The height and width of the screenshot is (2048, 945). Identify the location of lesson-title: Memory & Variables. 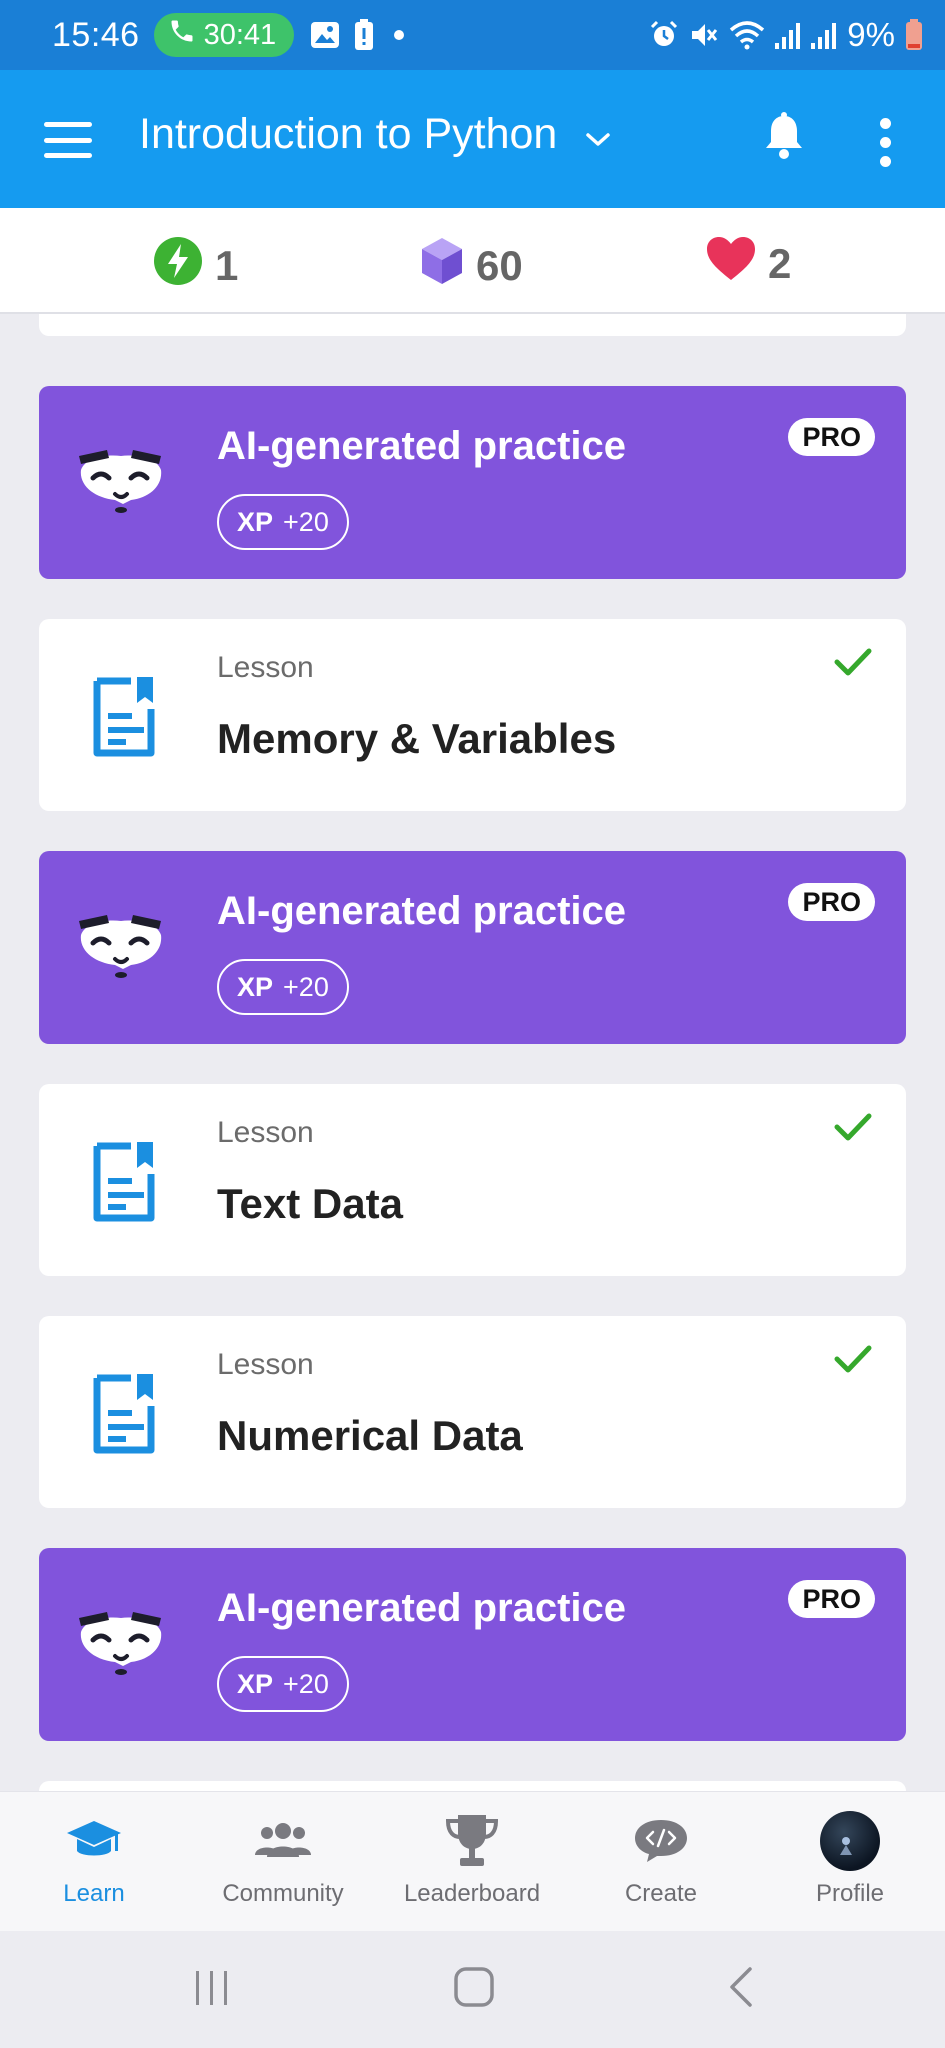
(417, 738).